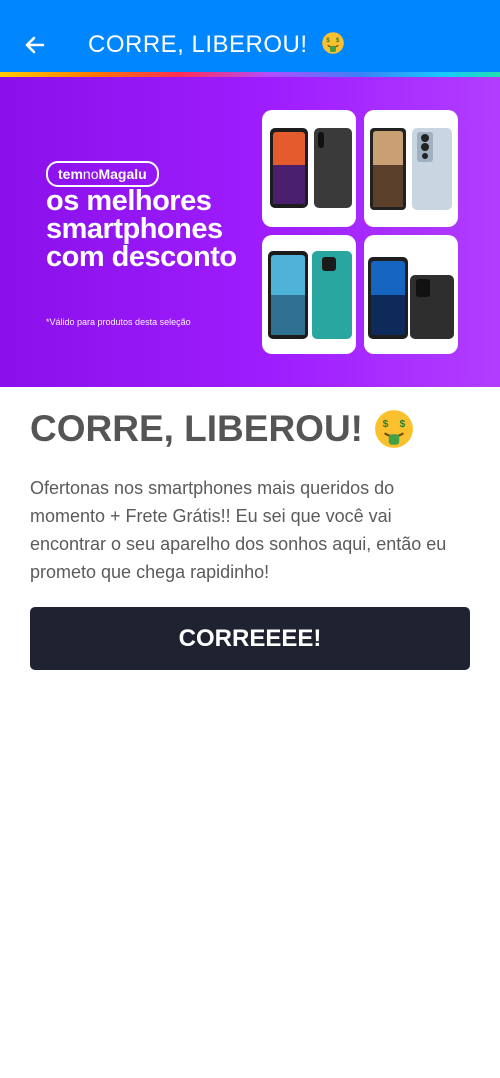  I want to click on brand-middle: no, so click(90, 174).